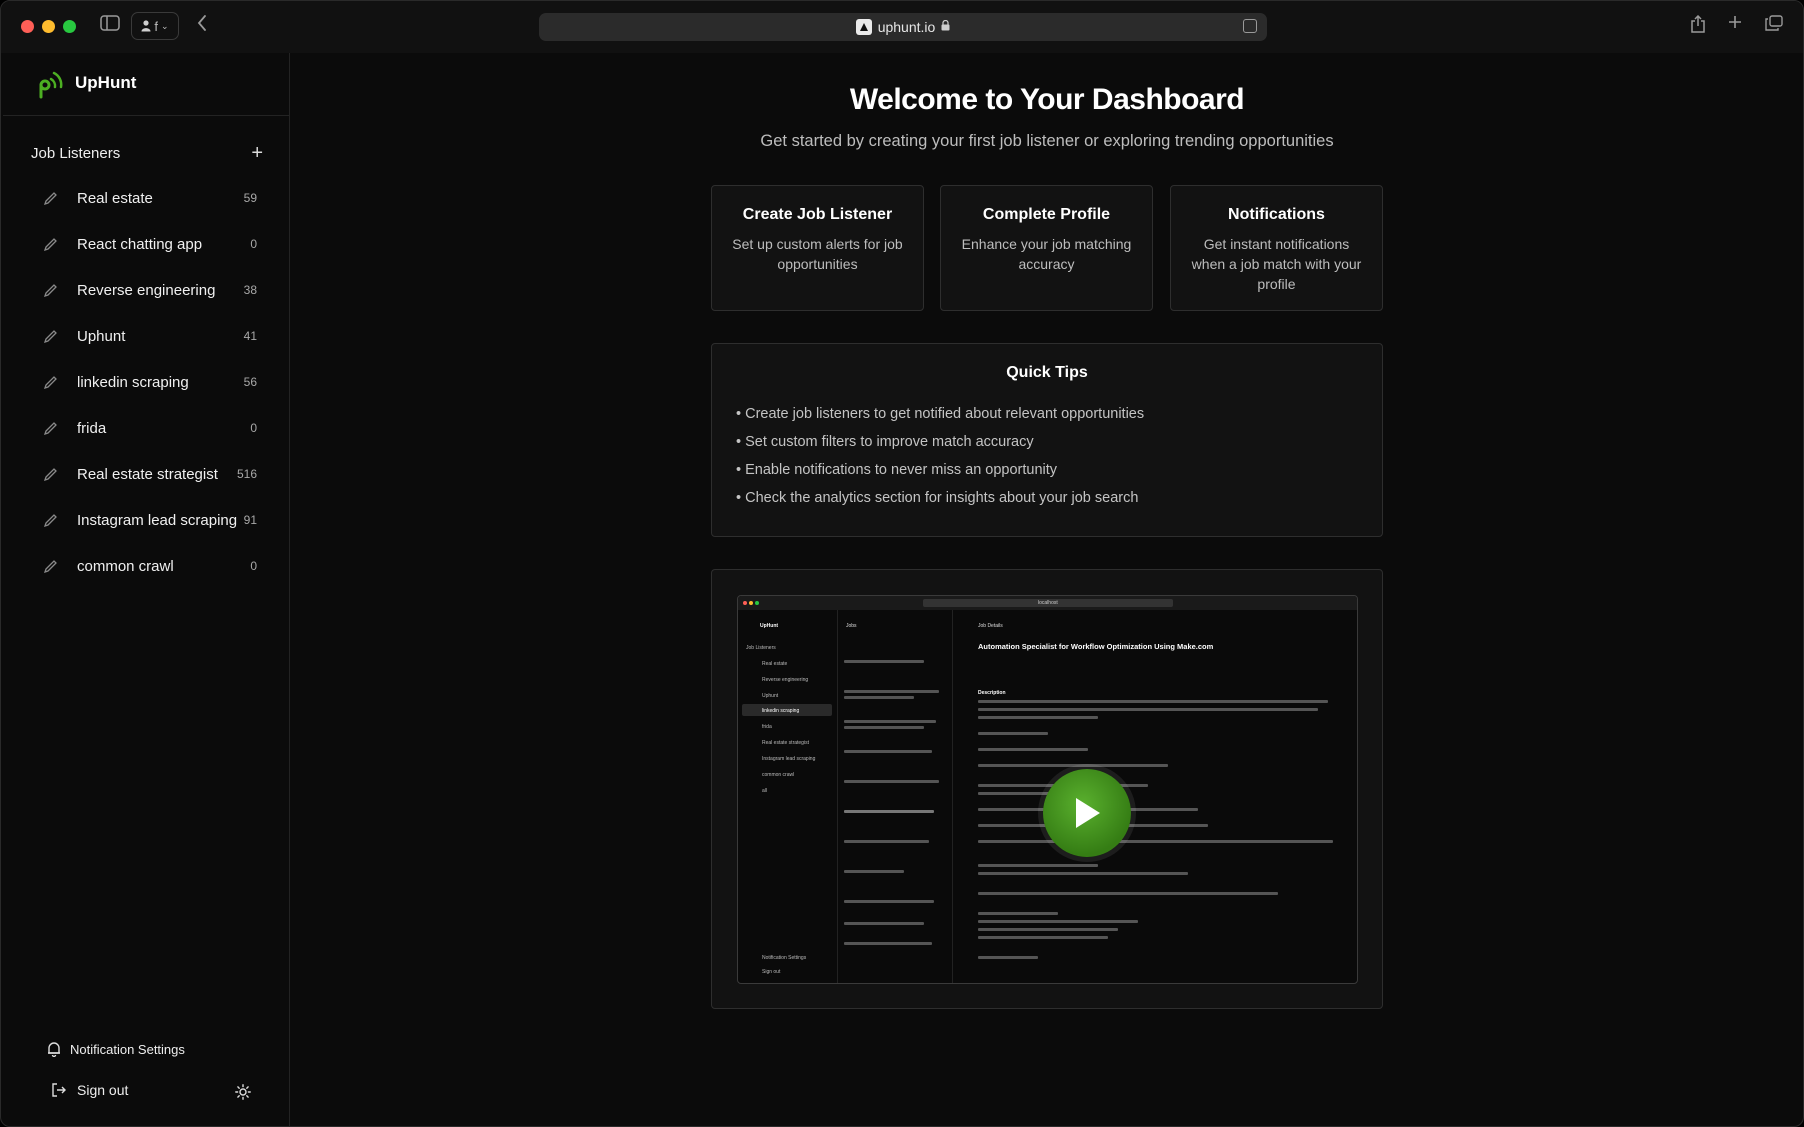 This screenshot has width=1804, height=1127. What do you see at coordinates (1087, 813) in the screenshot?
I see `play-button` at bounding box center [1087, 813].